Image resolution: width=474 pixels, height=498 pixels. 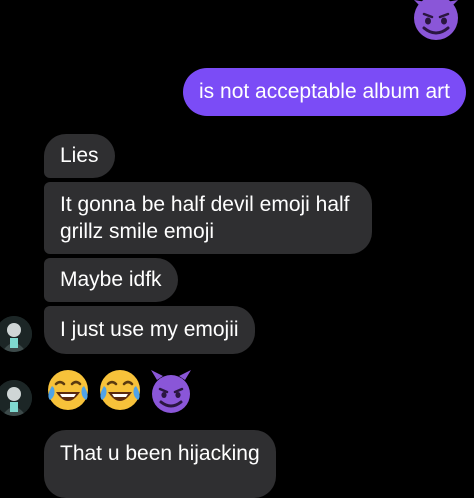 I want to click on incoming-message: I just use my emojii, so click(x=149, y=330).